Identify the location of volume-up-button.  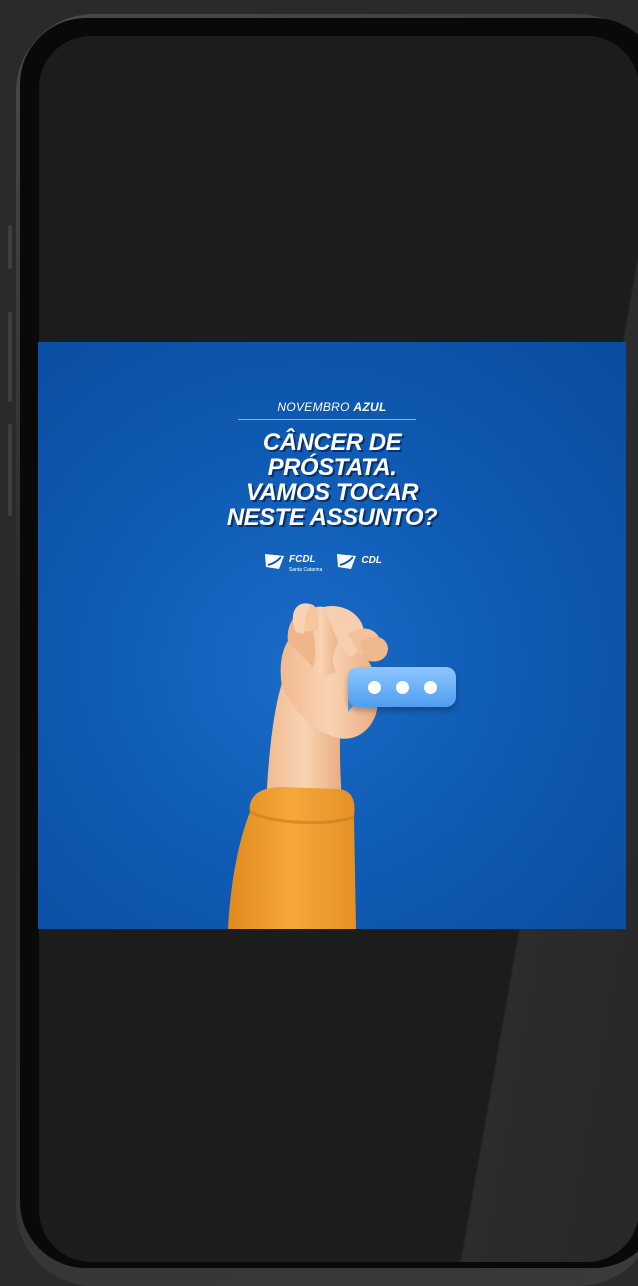
(10, 357).